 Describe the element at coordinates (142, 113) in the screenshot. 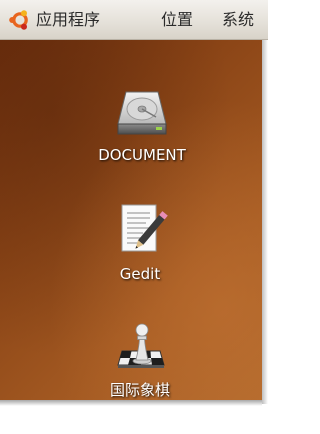

I see `hard-drive-icon` at that location.